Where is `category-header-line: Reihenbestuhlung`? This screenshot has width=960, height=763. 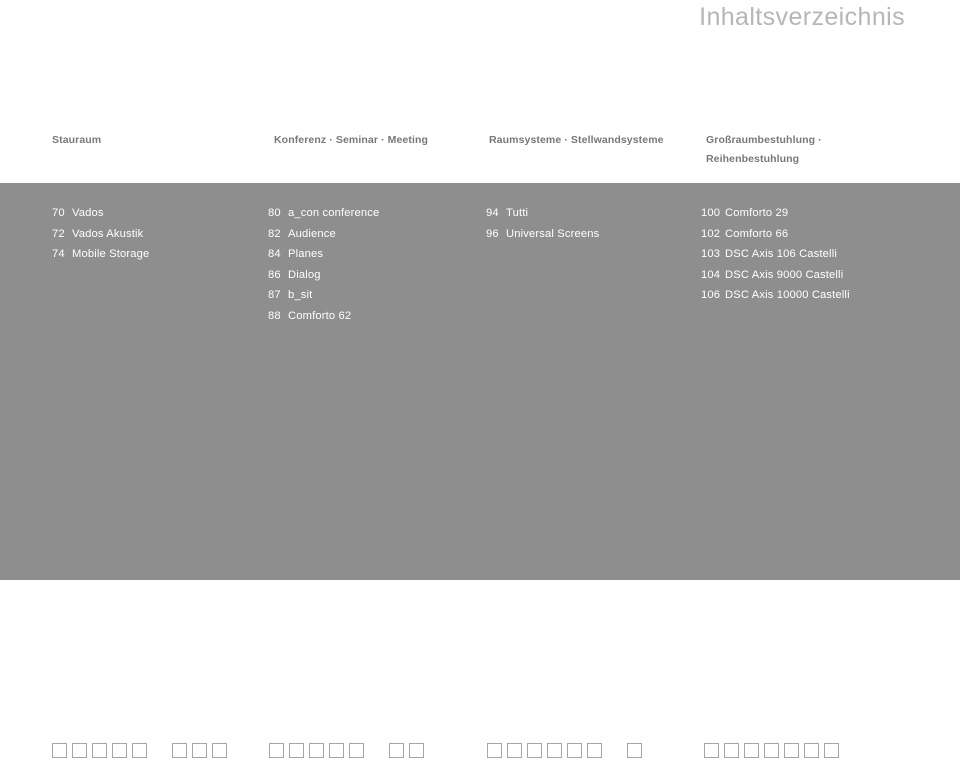 category-header-line: Reihenbestuhlung is located at coordinates (753, 159).